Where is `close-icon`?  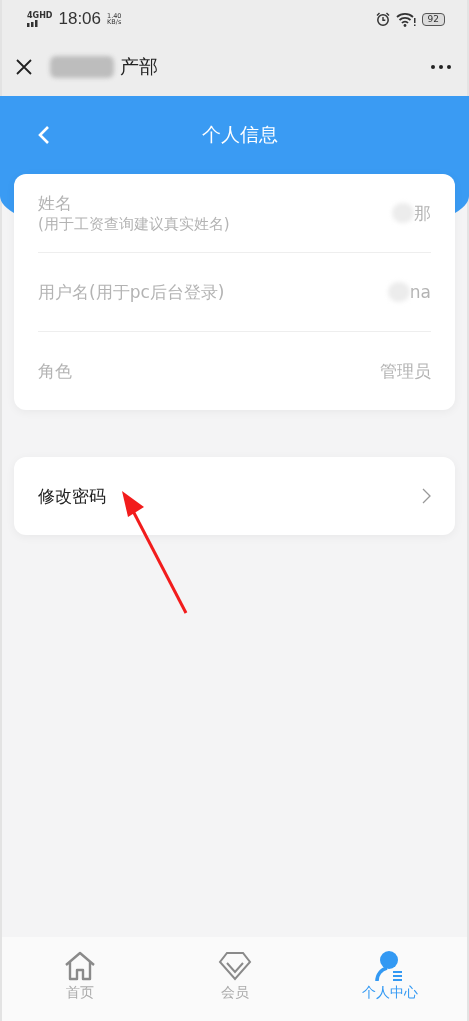 close-icon is located at coordinates (24, 67).